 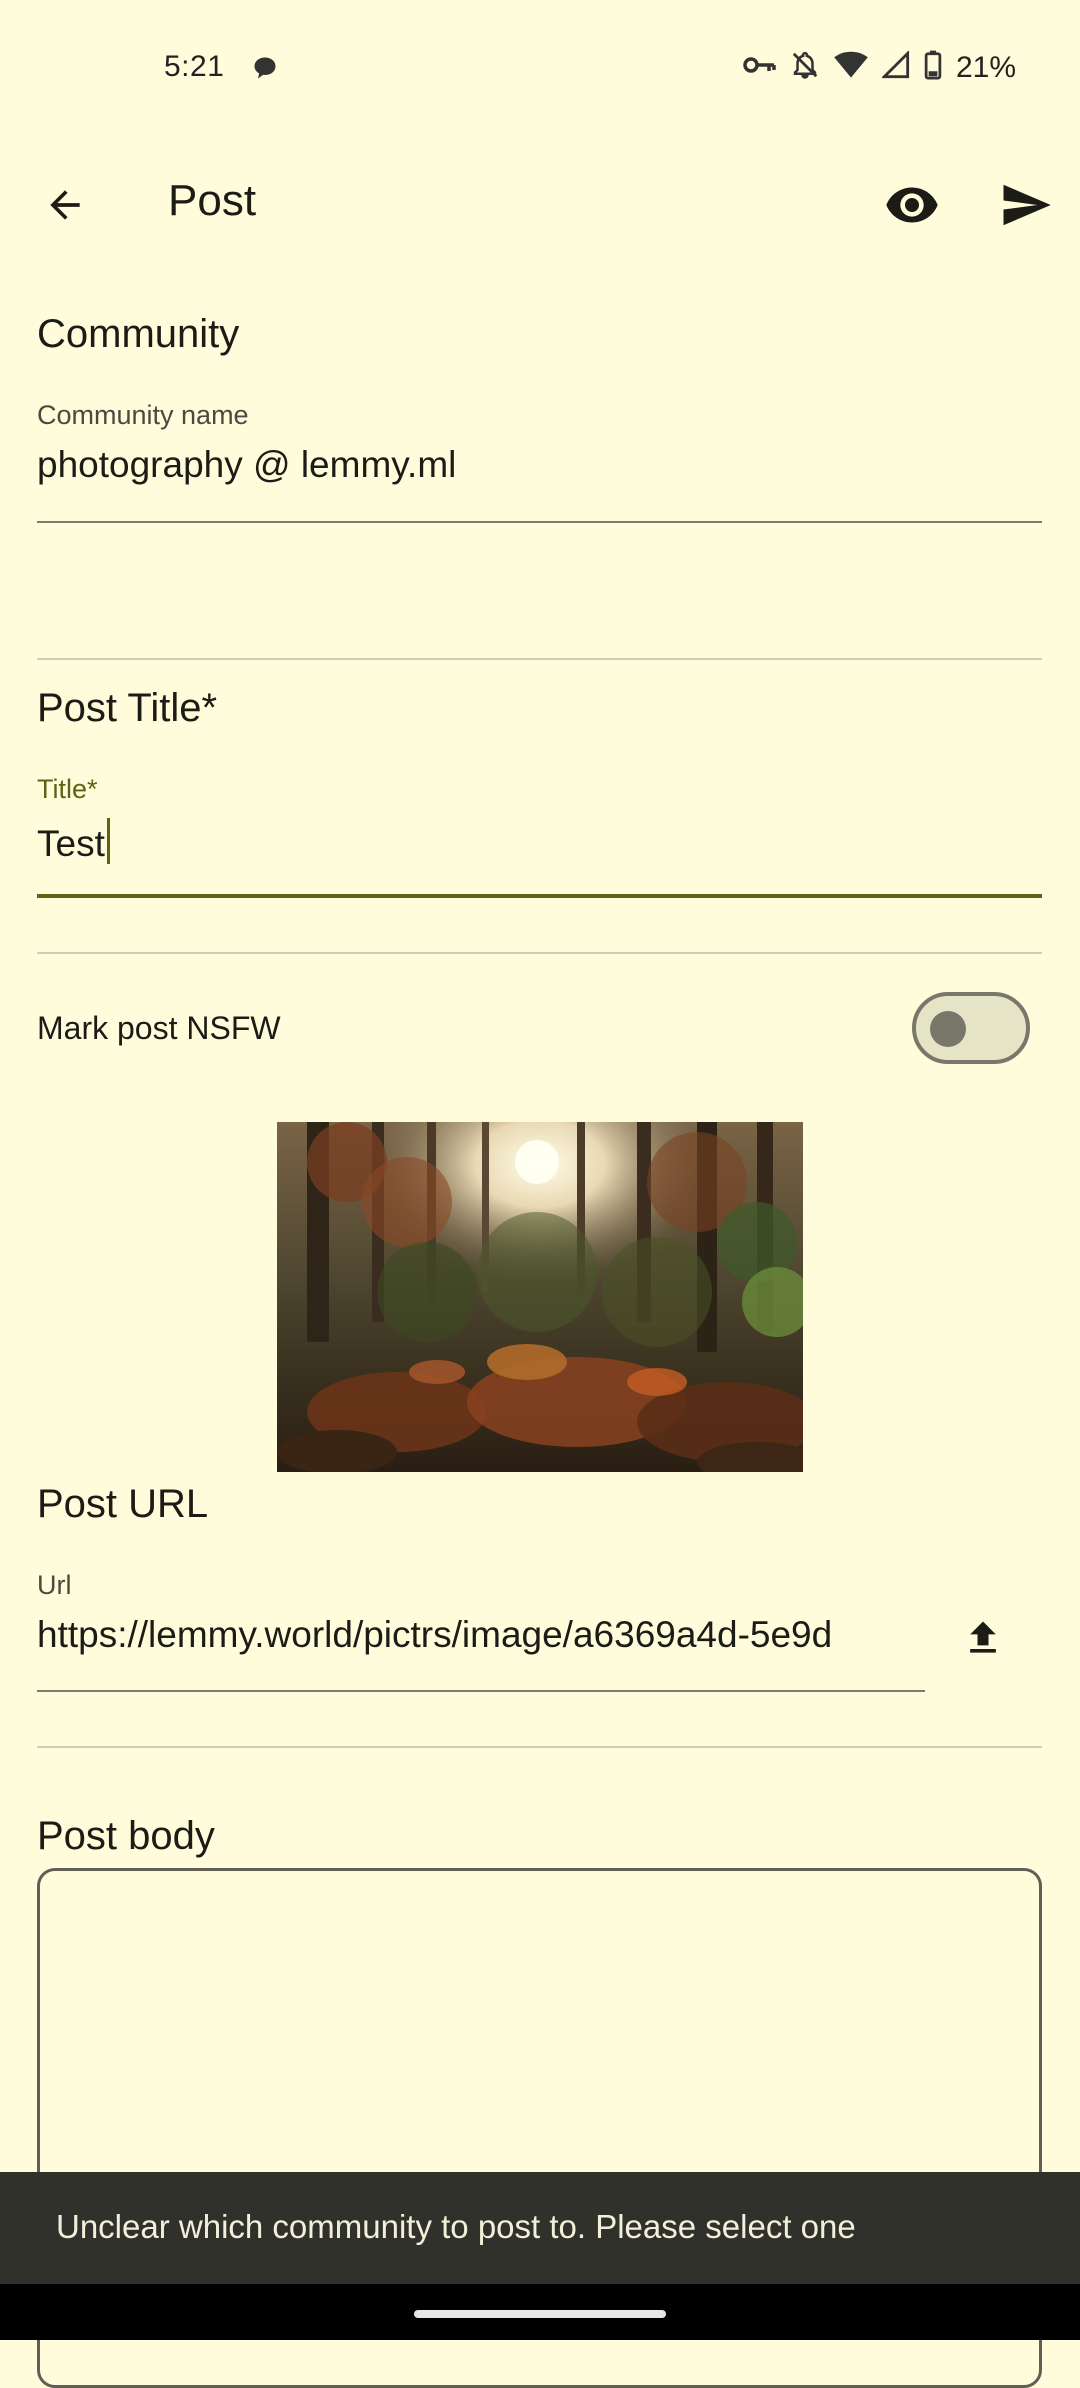 What do you see at coordinates (537, 465) in the screenshot?
I see `community-name-field: photography @ lemmy.ml` at bounding box center [537, 465].